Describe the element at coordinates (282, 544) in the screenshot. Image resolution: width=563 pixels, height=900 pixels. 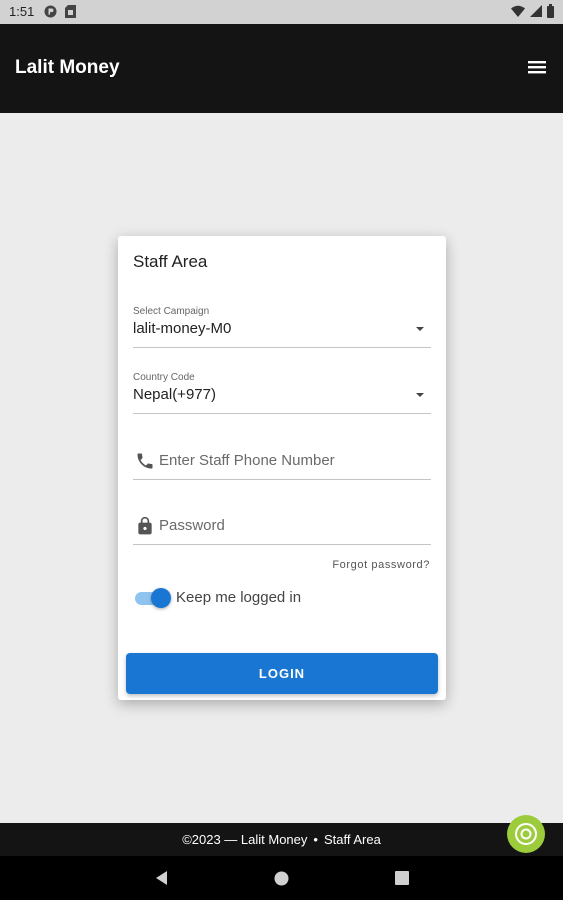
I see `password-underline` at that location.